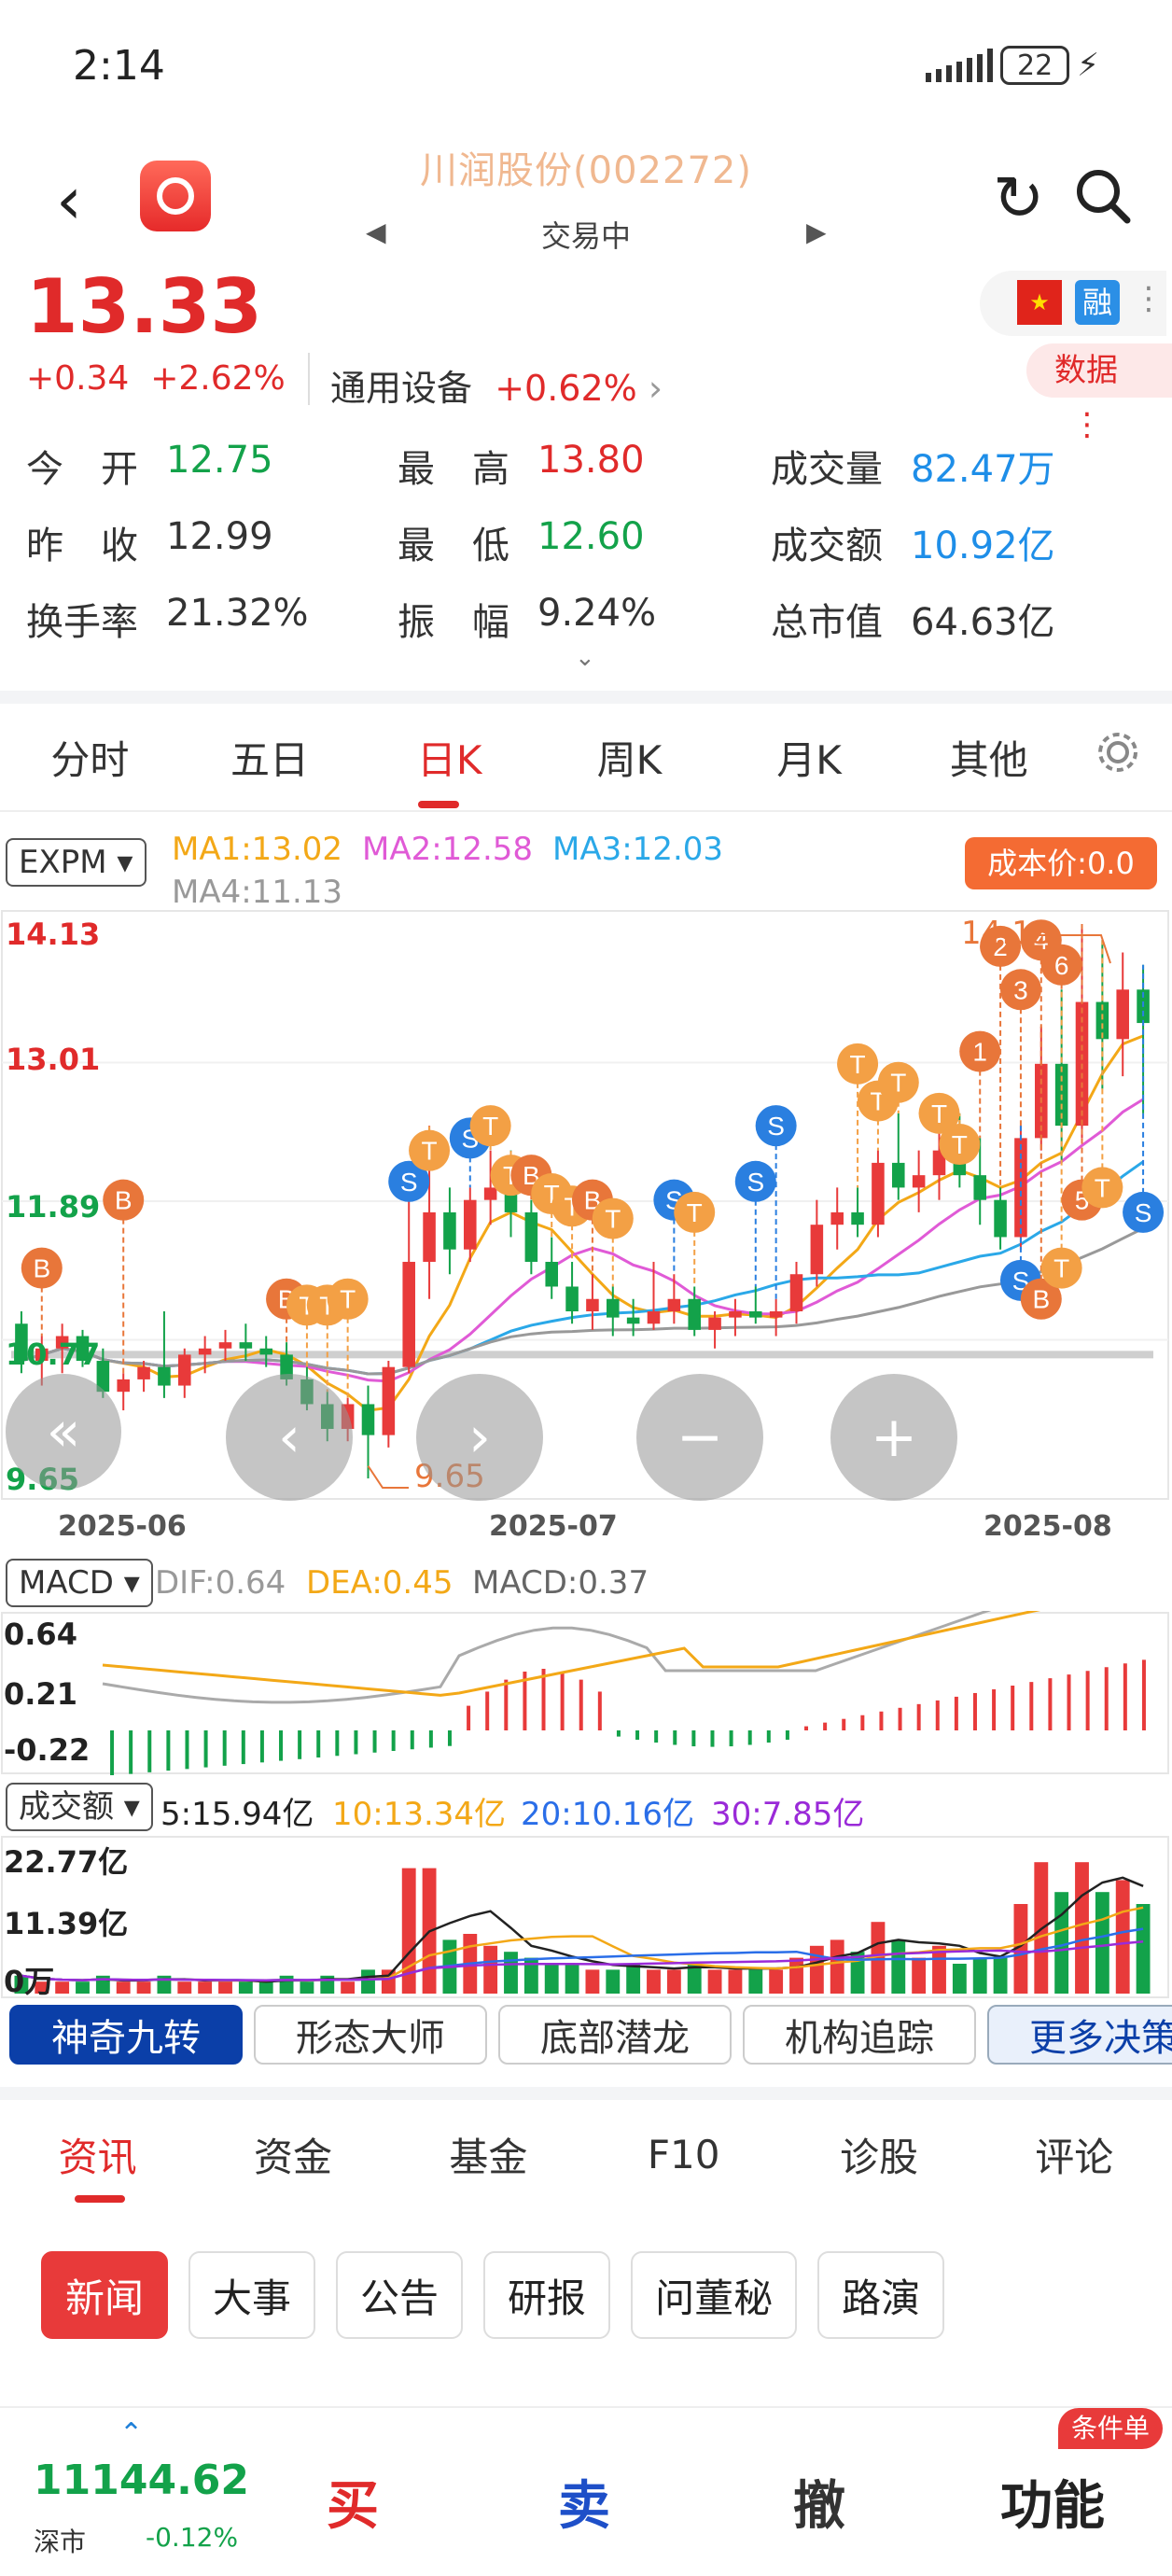 Image resolution: width=1172 pixels, height=2576 pixels. I want to click on ma4-legend: MA4:11.13, so click(257, 892).